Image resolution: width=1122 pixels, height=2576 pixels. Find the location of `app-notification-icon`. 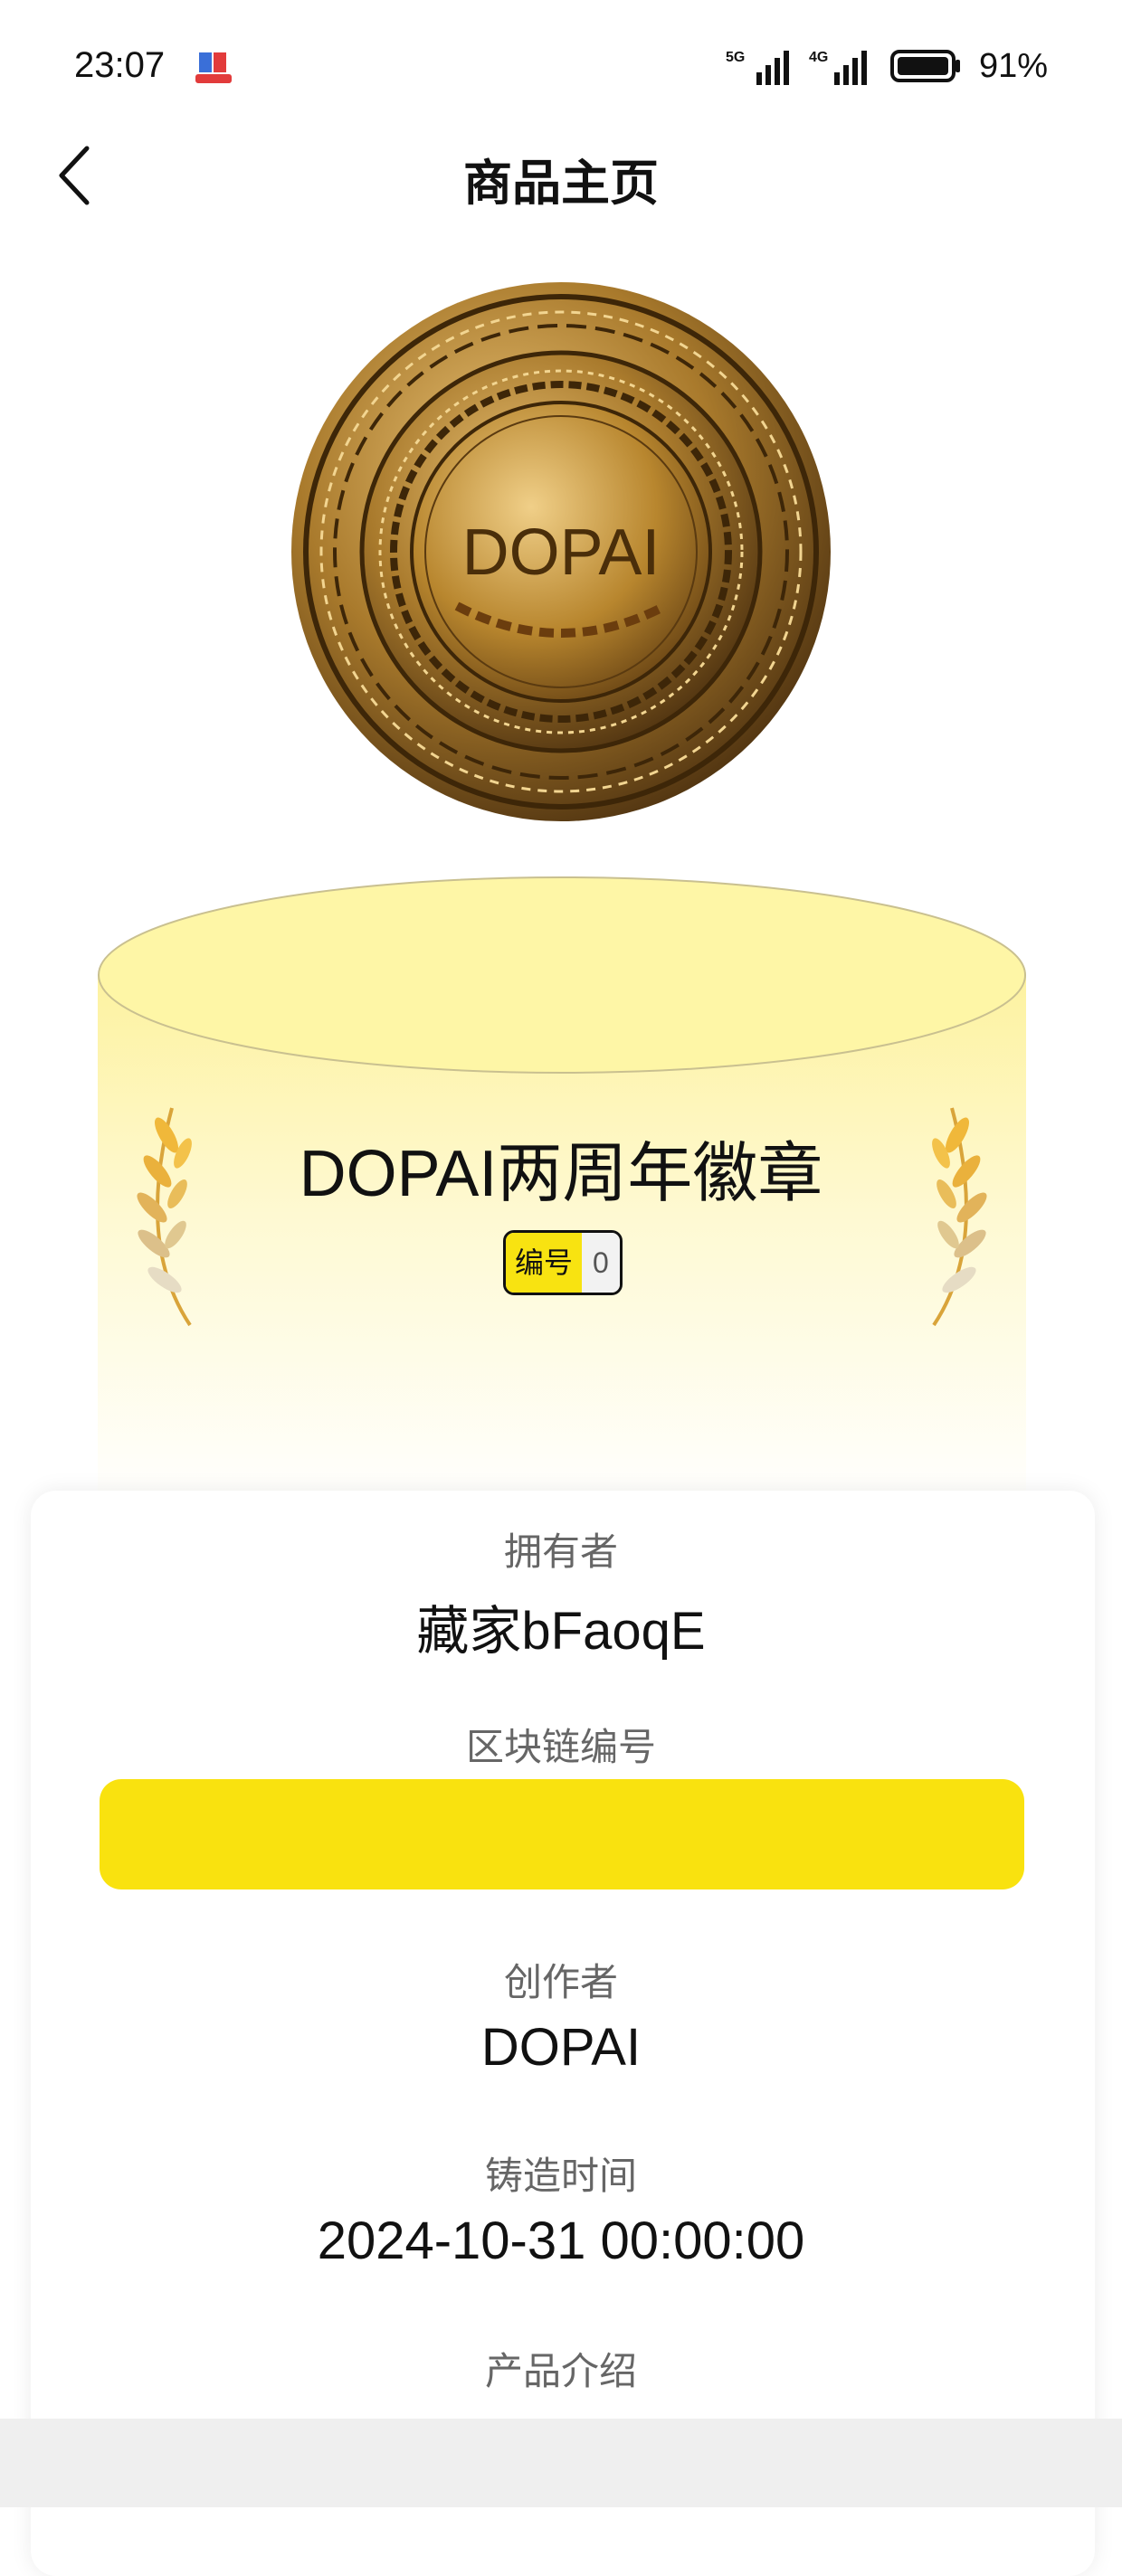

app-notification-icon is located at coordinates (213, 68).